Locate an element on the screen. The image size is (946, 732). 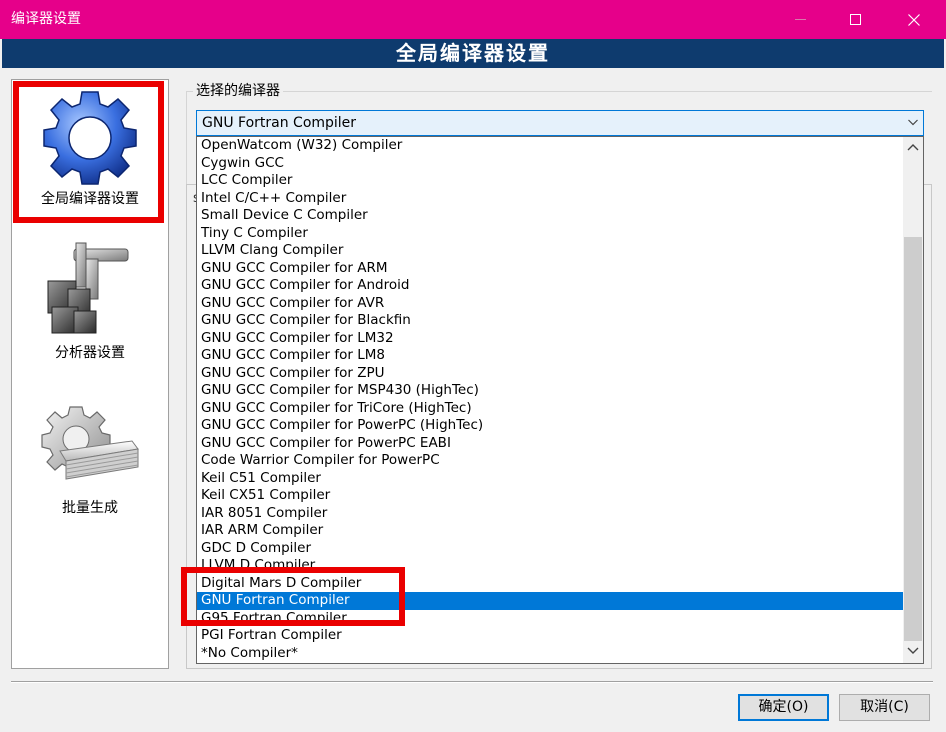
gear-stack-icon is located at coordinates (90, 443).